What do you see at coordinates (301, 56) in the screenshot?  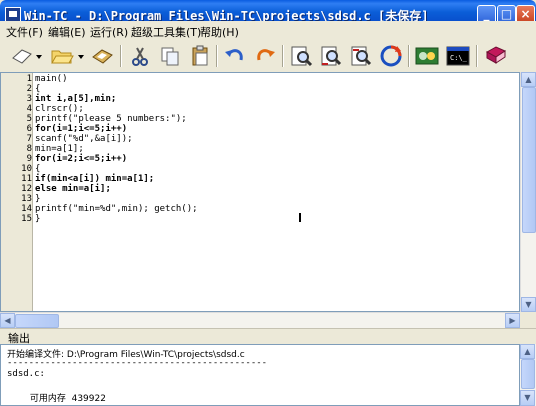 I see `find-icon` at bounding box center [301, 56].